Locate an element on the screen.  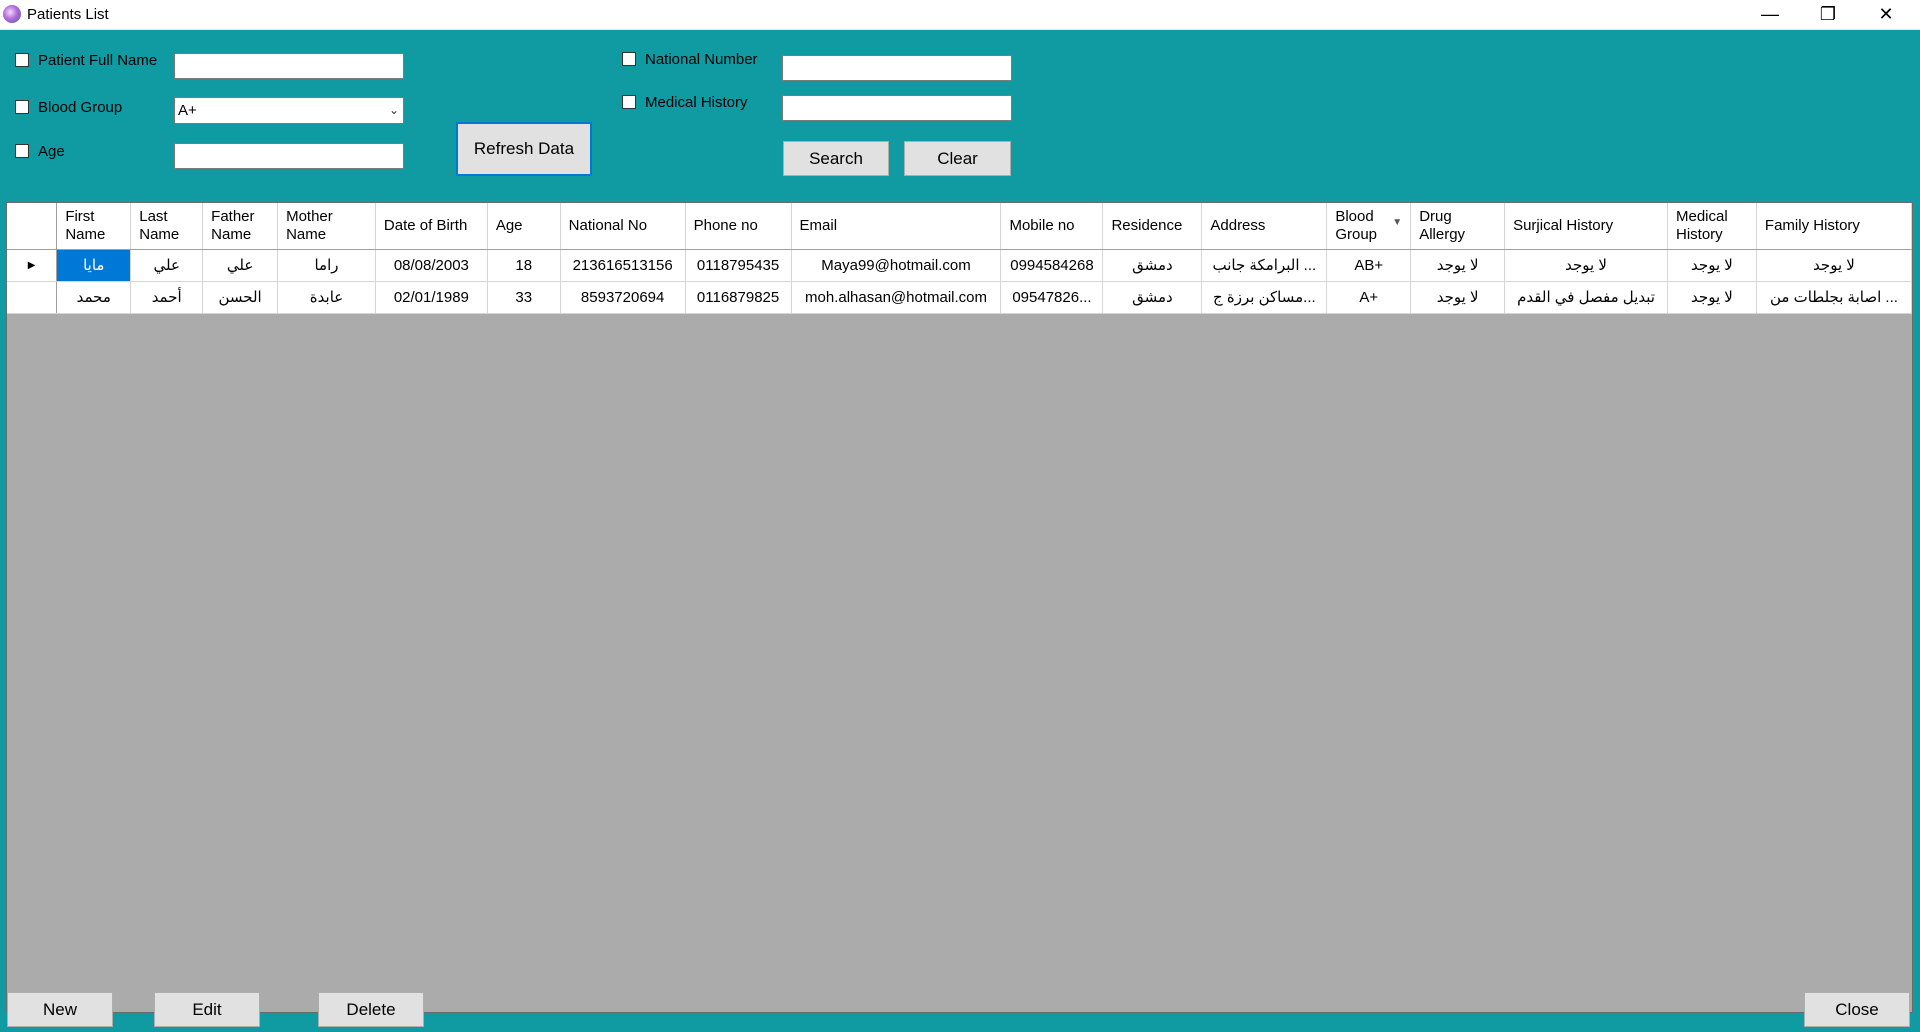
column-header: Surjical History is located at coordinates (1586, 226).